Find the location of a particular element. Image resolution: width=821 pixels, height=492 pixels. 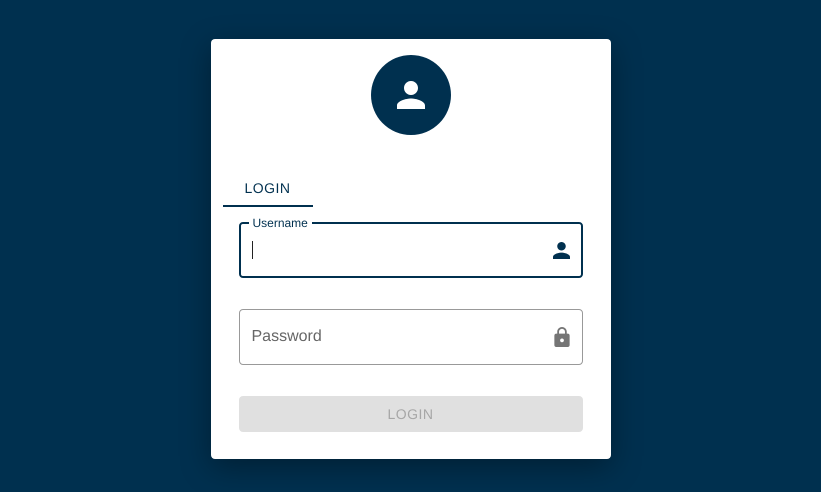

login-tab: LOGIN is located at coordinates (267, 187).